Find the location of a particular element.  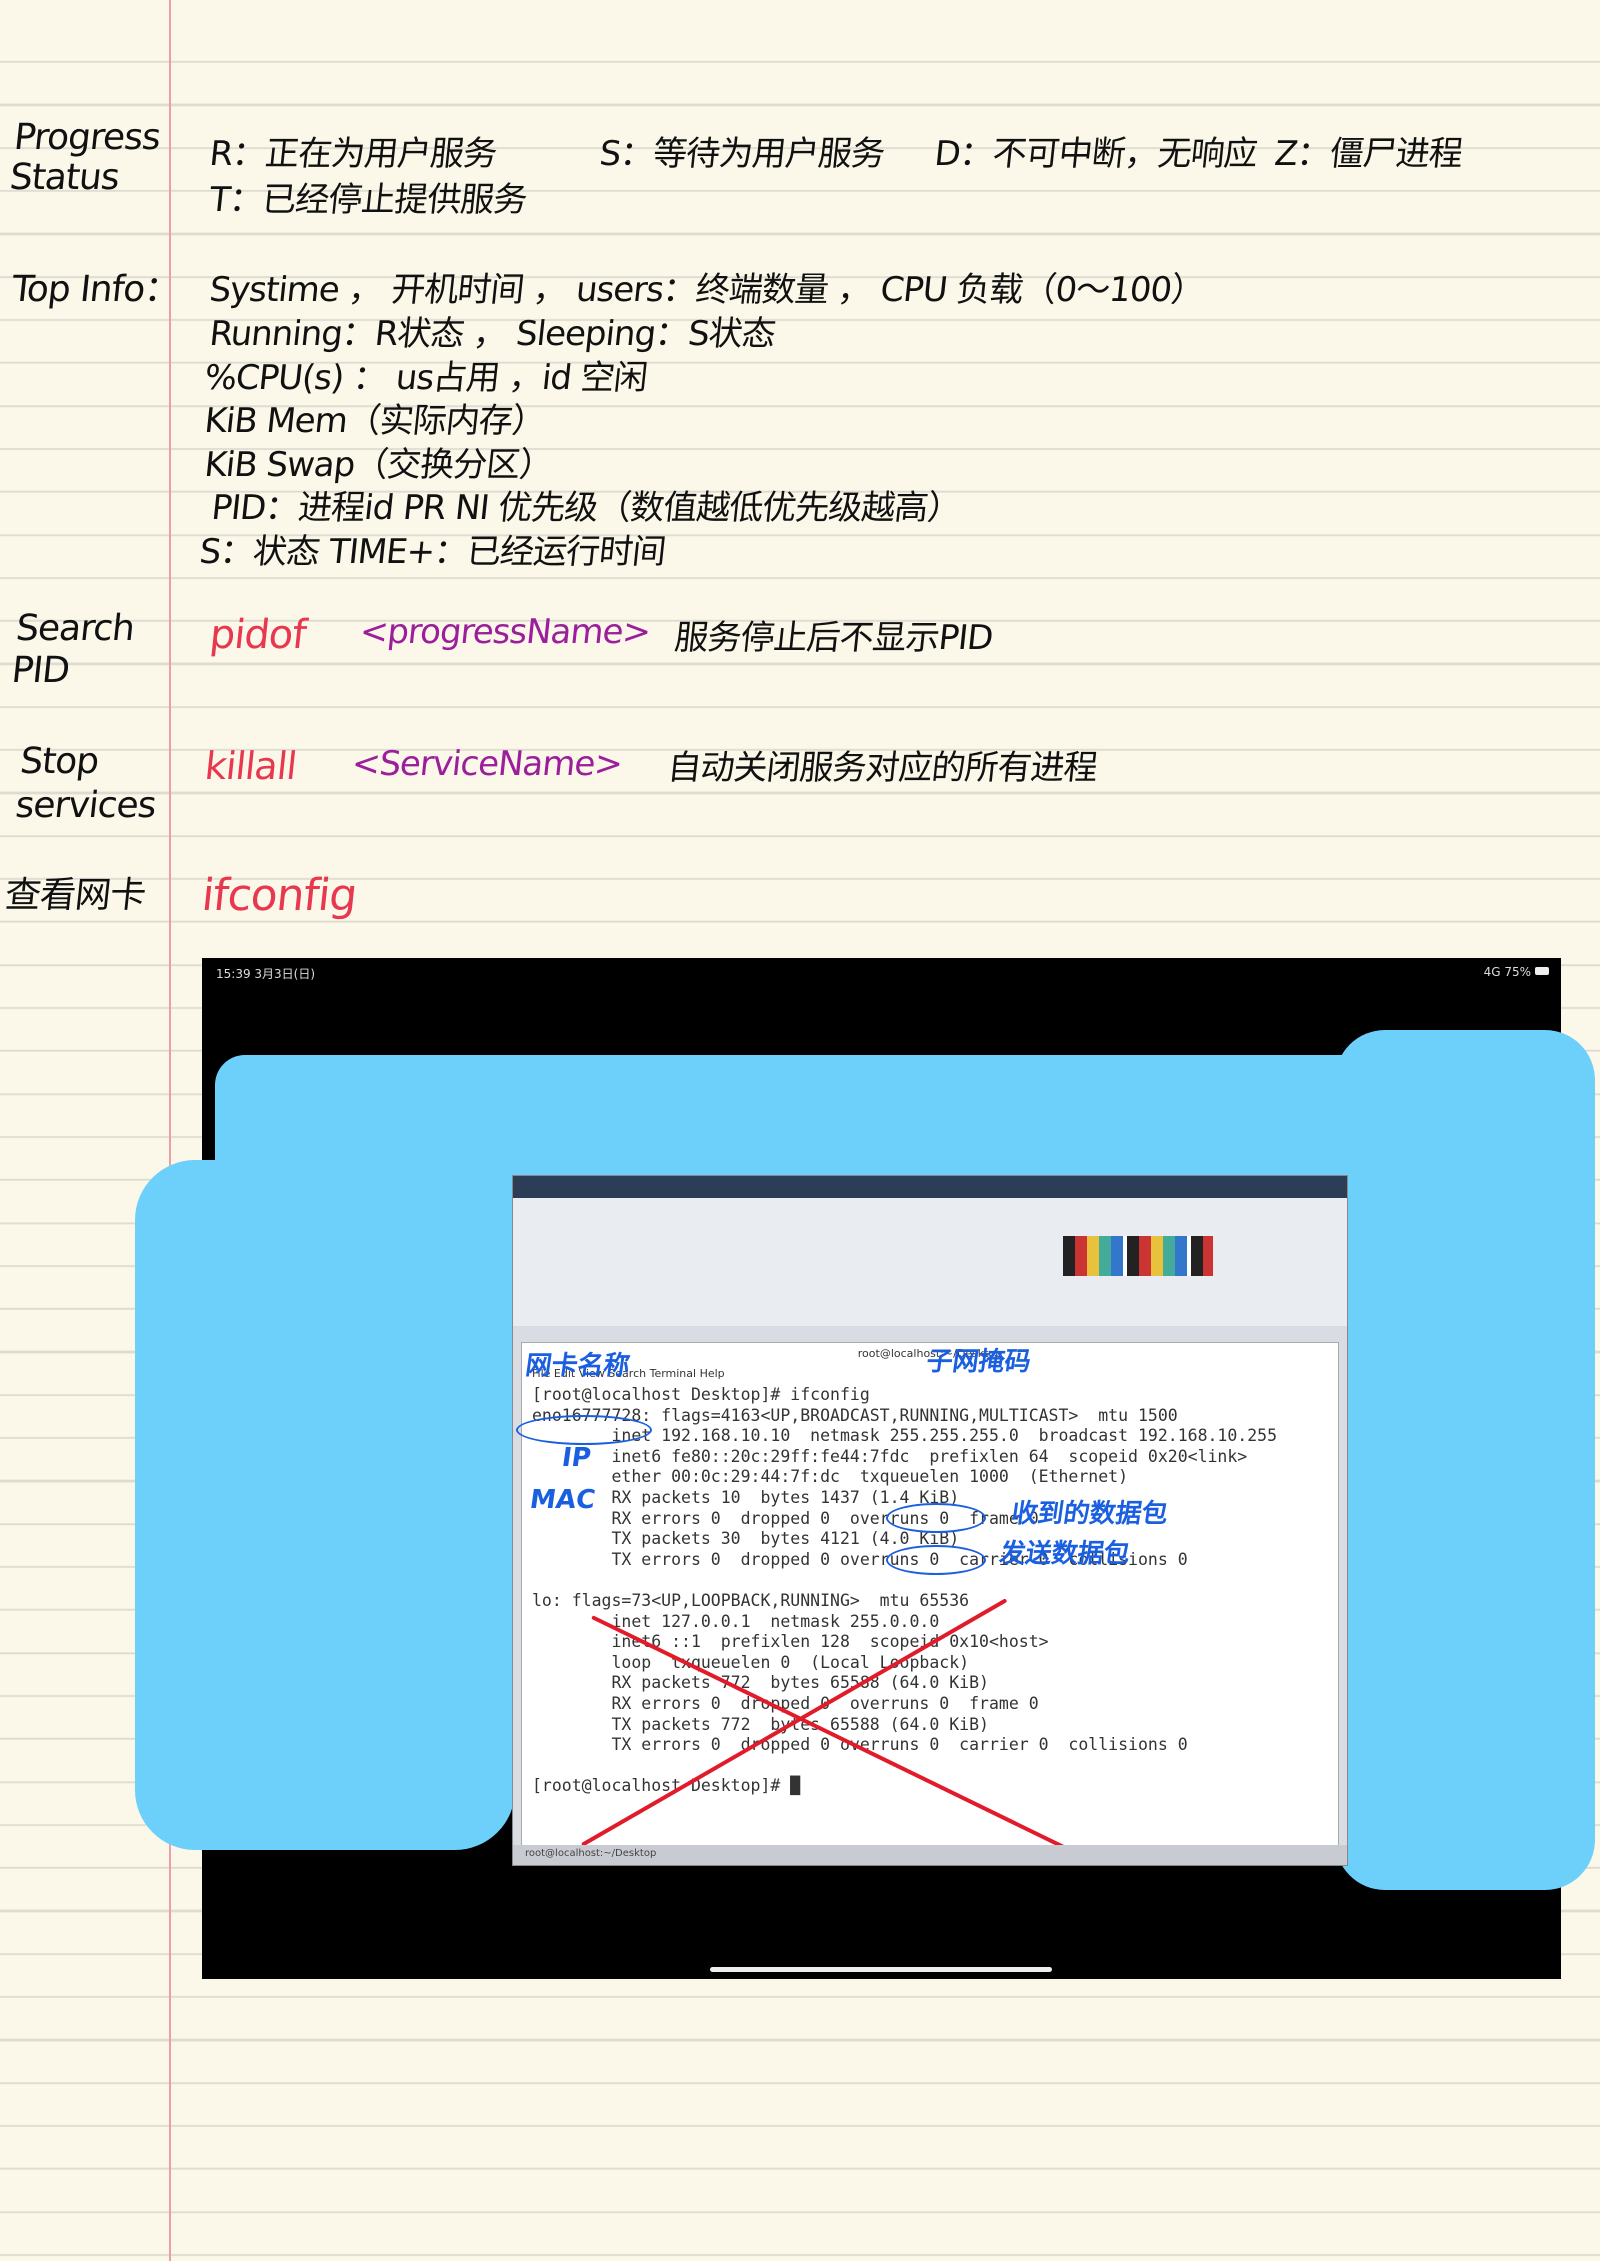

taskbar: root@localhost:~/Desktop is located at coordinates (930, 1855).